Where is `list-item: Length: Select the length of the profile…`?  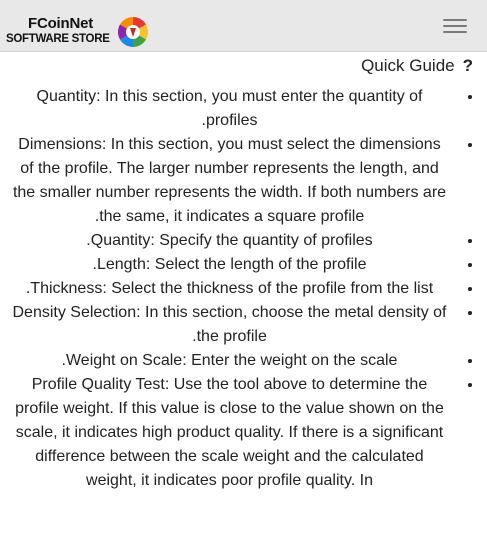
list-item: Length: Select the length of the profile… is located at coordinates (234, 265).